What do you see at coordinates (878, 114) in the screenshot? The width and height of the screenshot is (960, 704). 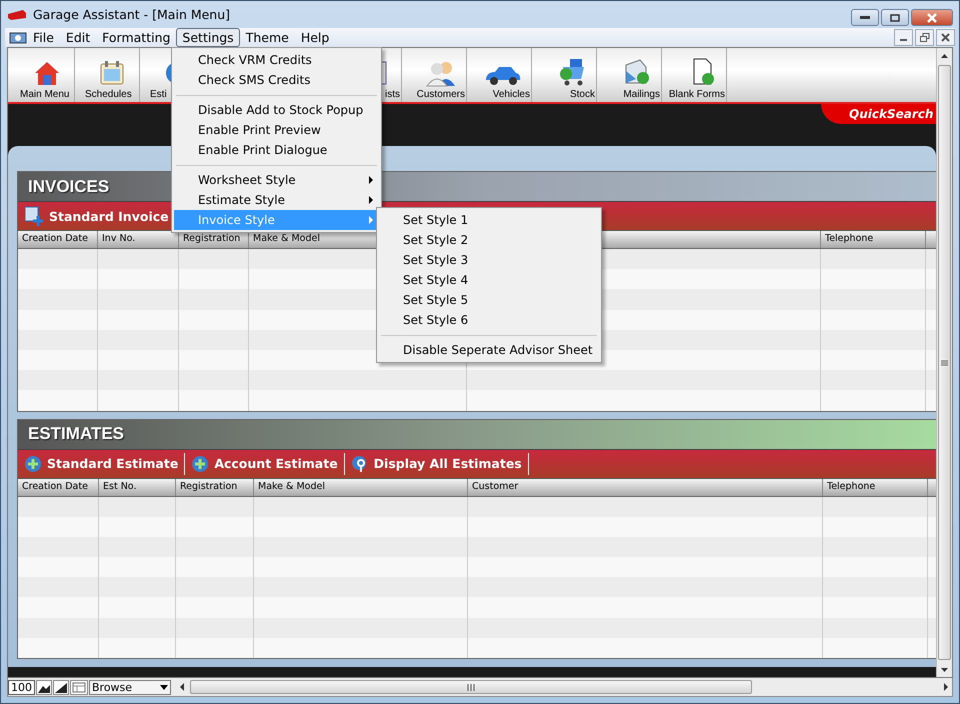 I see `quick-search-tab: QuickSearch` at bounding box center [878, 114].